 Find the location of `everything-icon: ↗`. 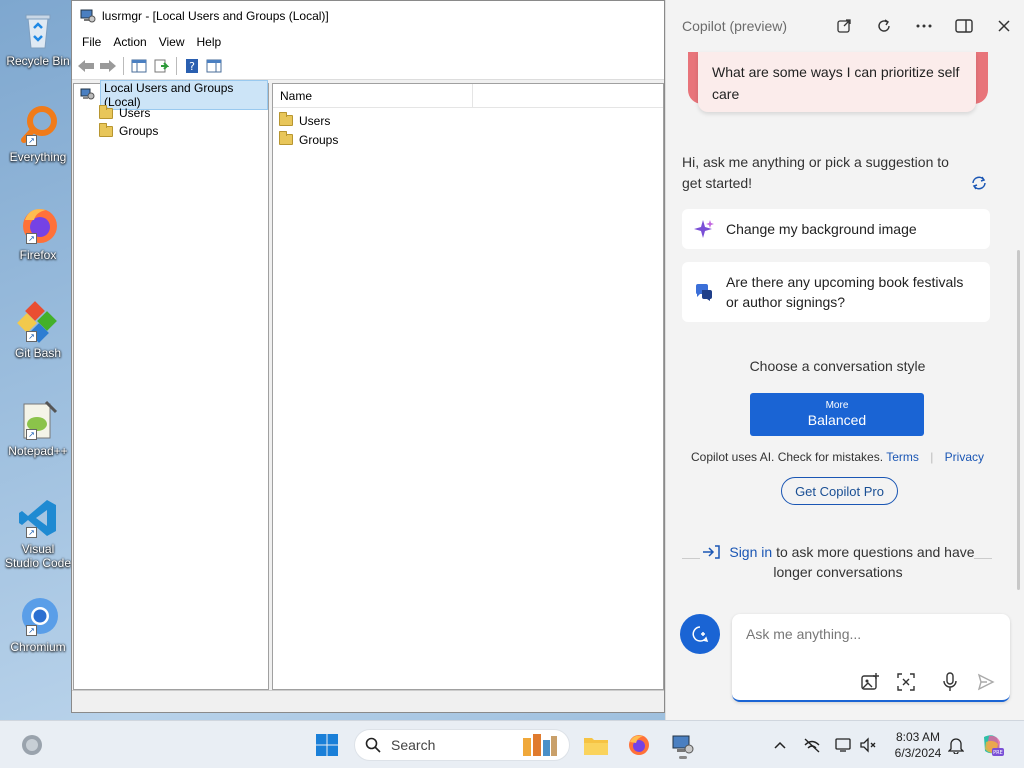

everything-icon: ↗ is located at coordinates (38, 126).